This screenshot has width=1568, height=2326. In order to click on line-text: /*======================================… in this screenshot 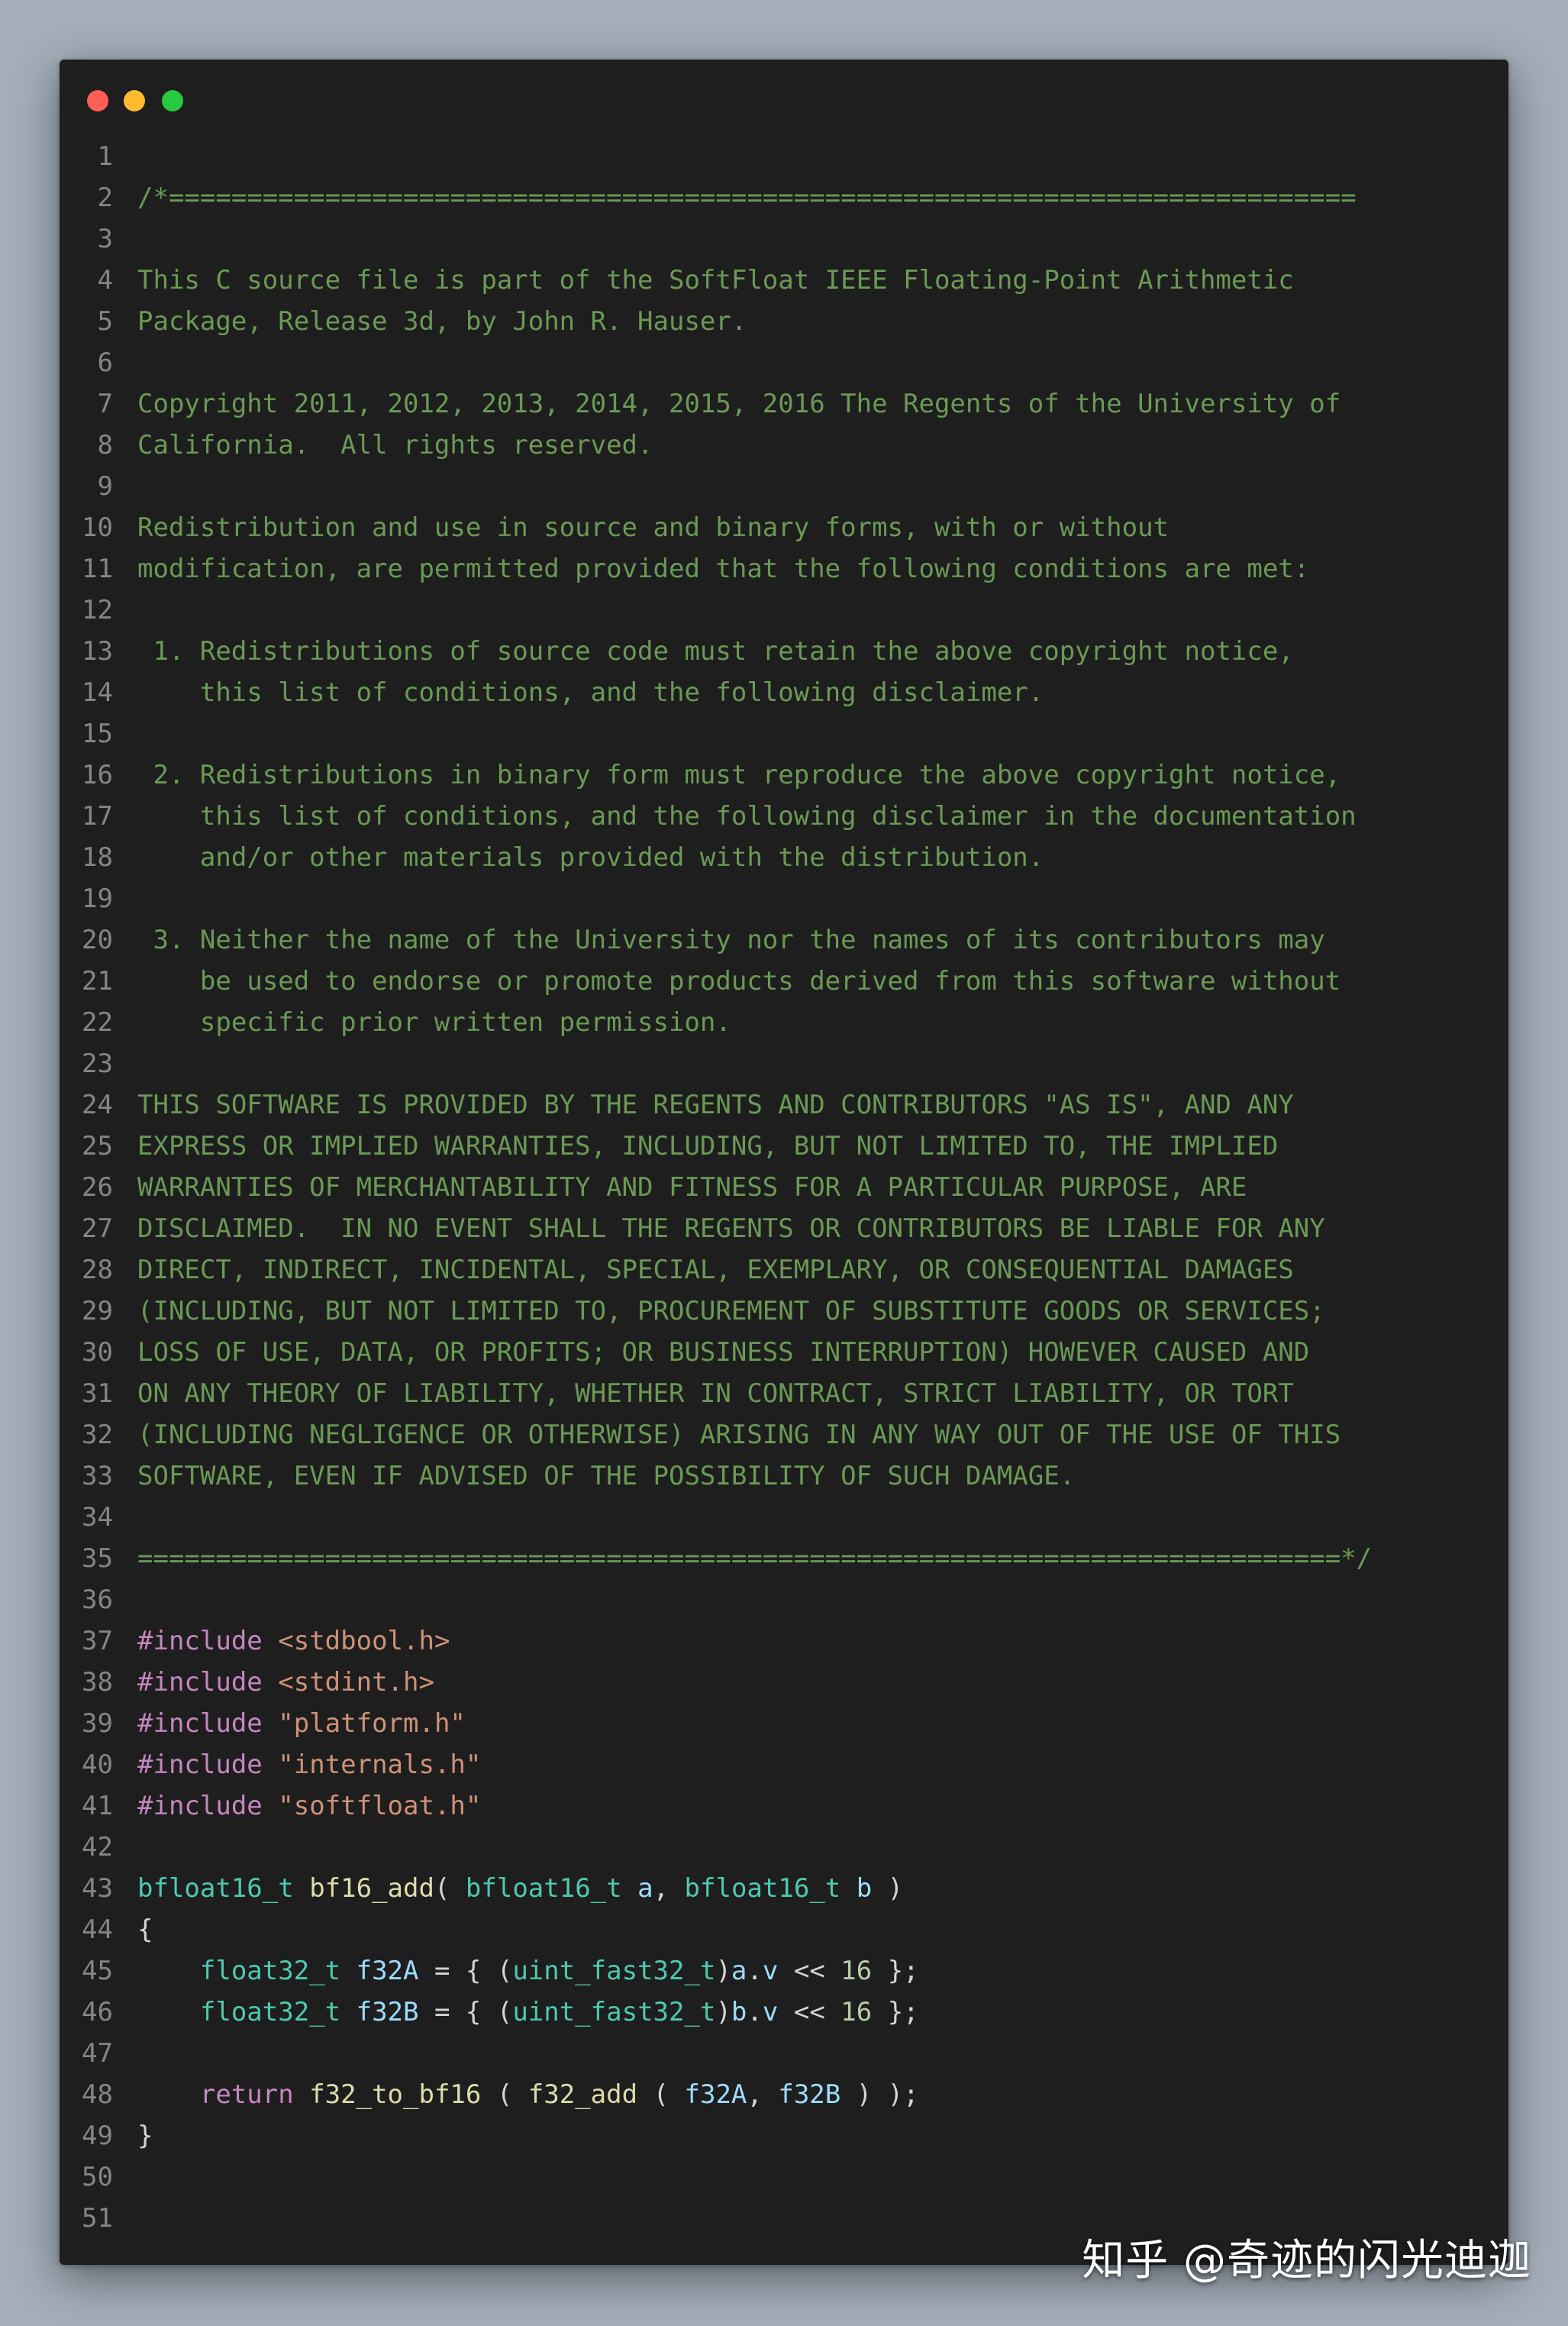, I will do `click(747, 197)`.